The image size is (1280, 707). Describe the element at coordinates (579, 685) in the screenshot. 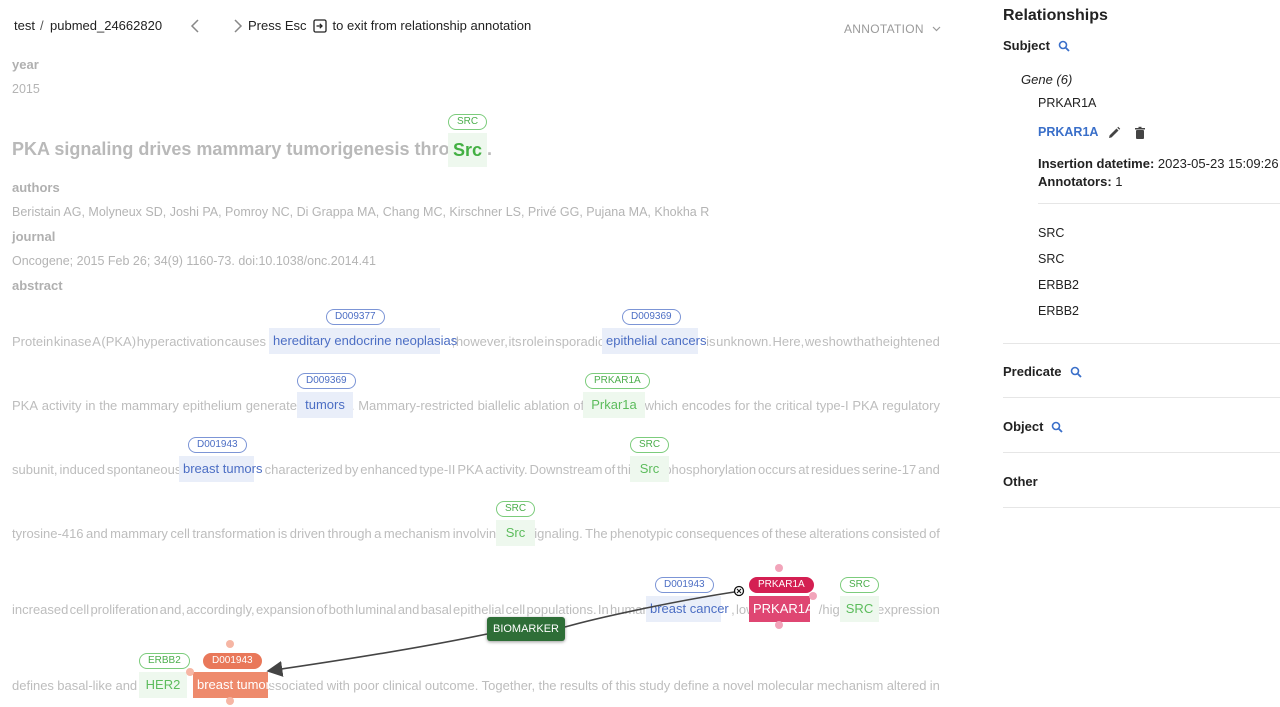

I see `abstract-word: results` at that location.